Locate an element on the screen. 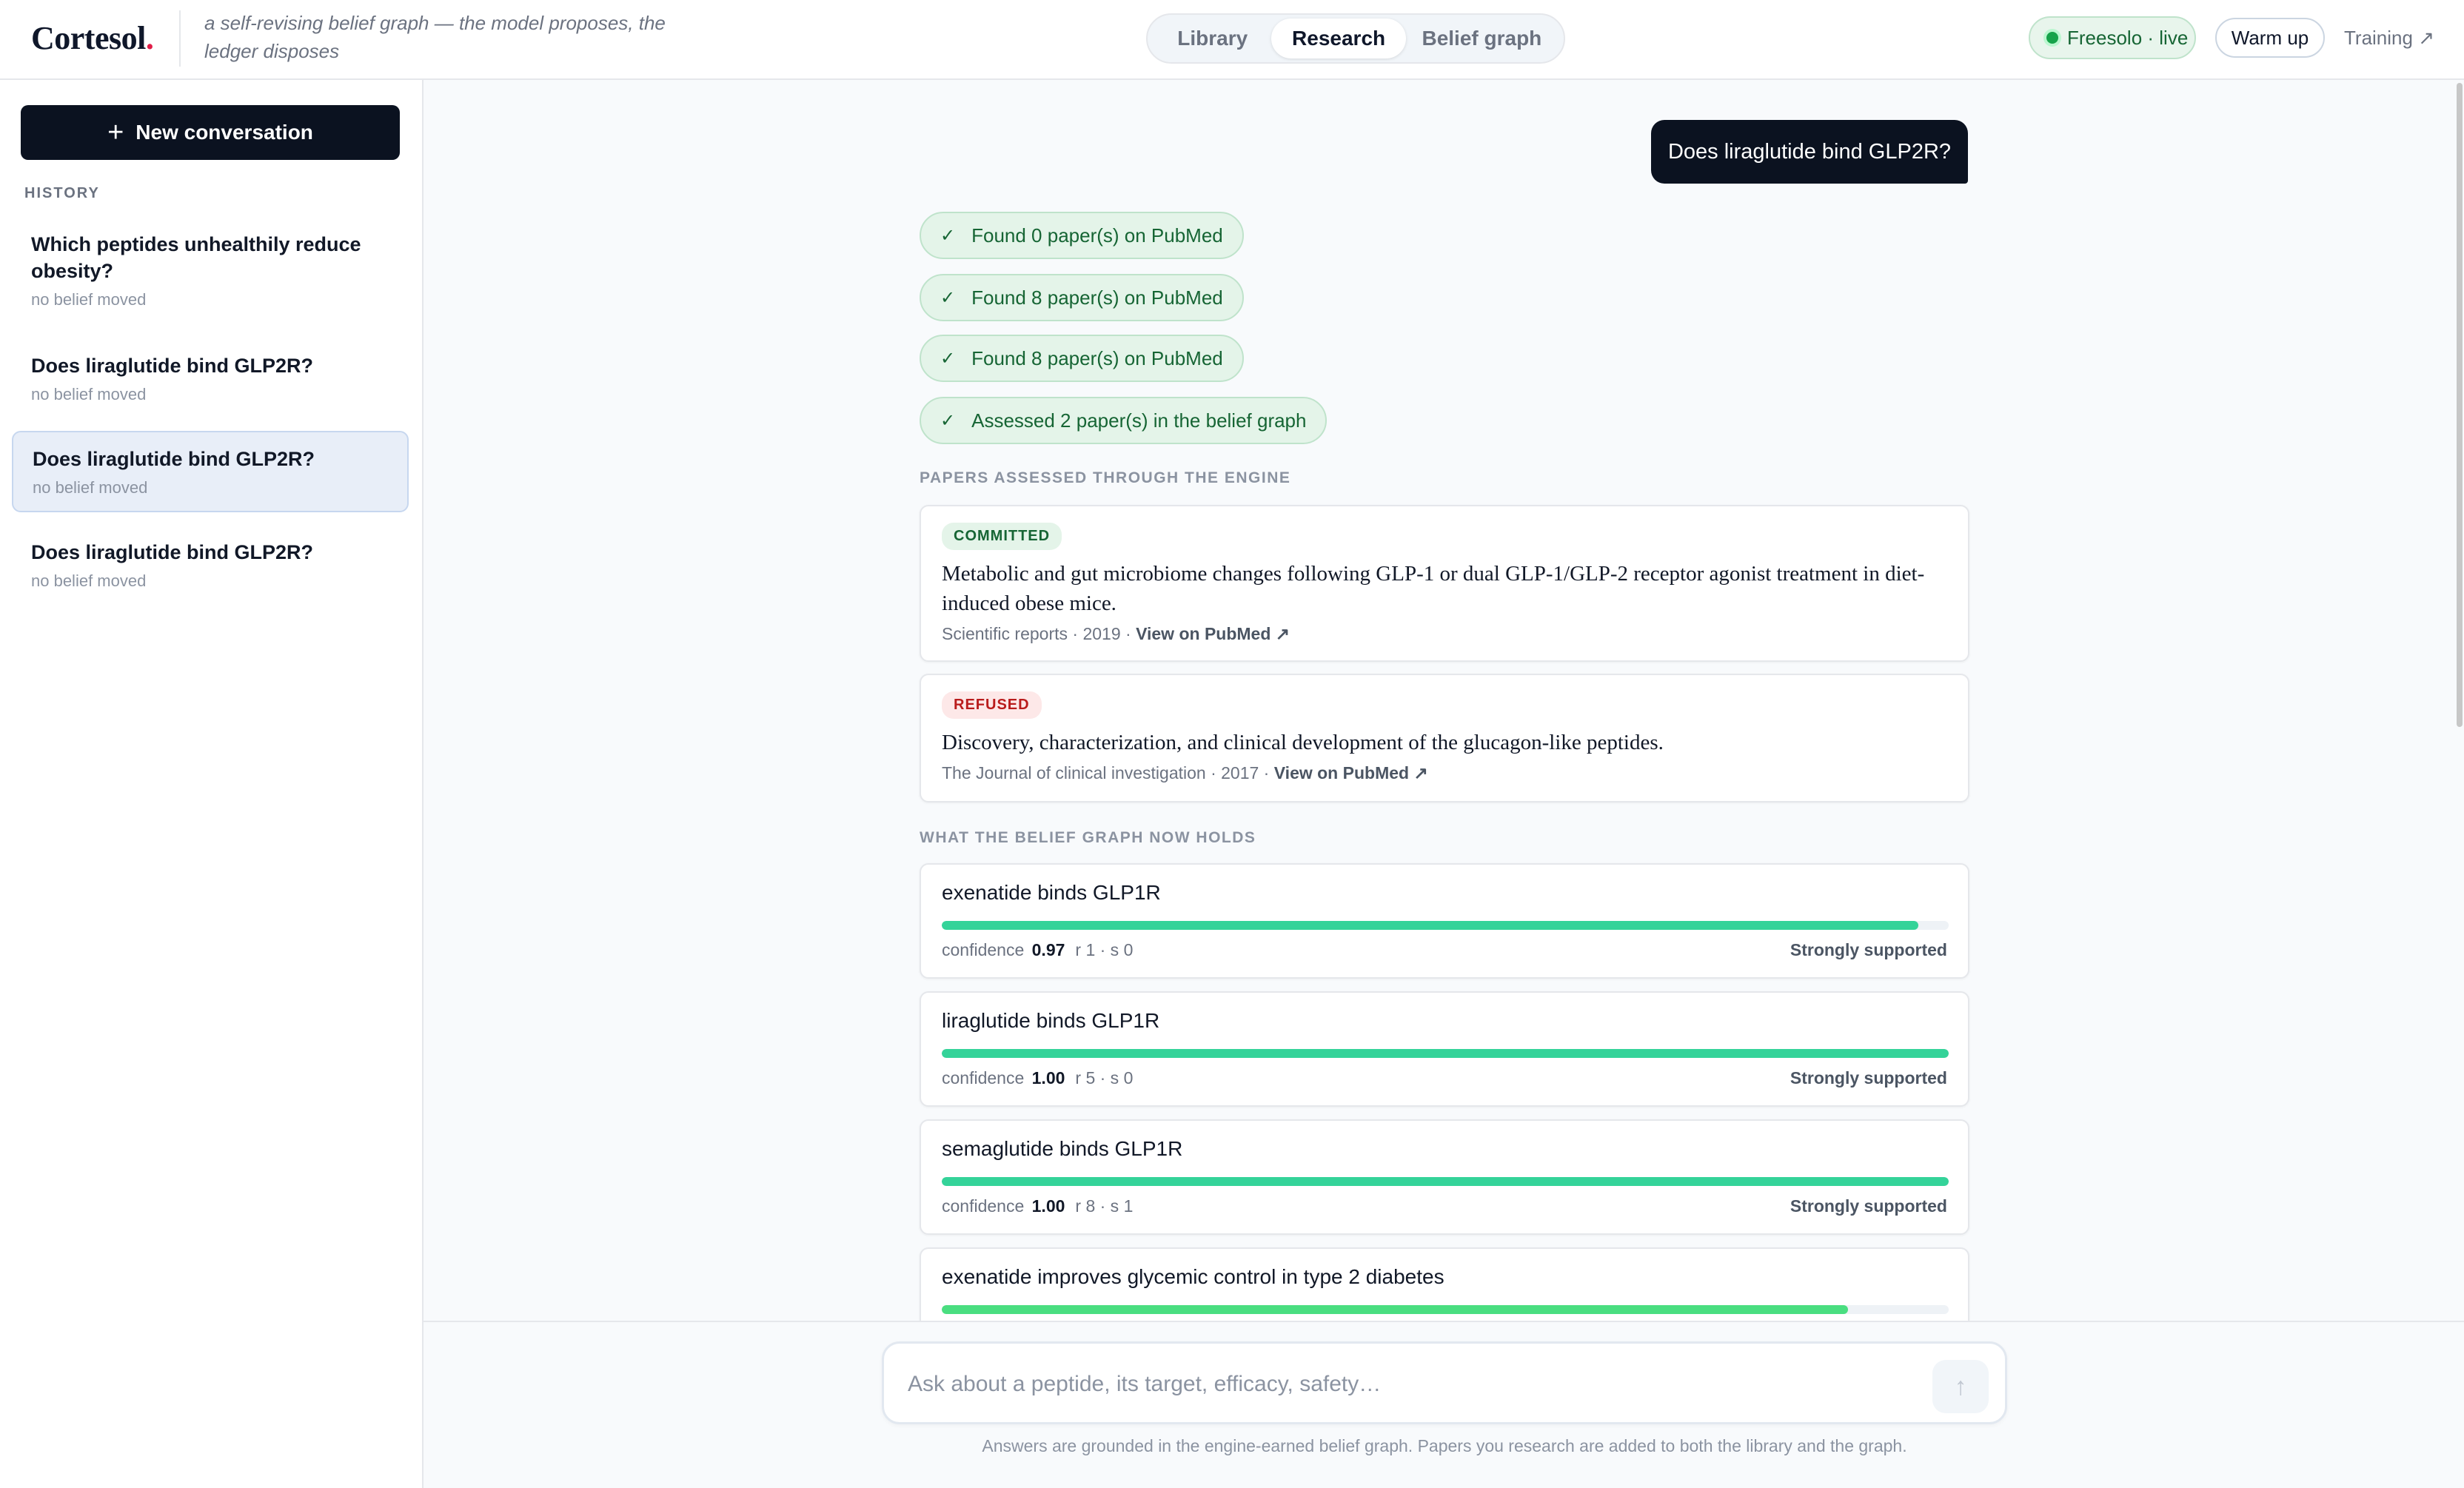 Image resolution: width=2464 pixels, height=1488 pixels. tab-belief-graph: Belief graph is located at coordinates (1482, 38).